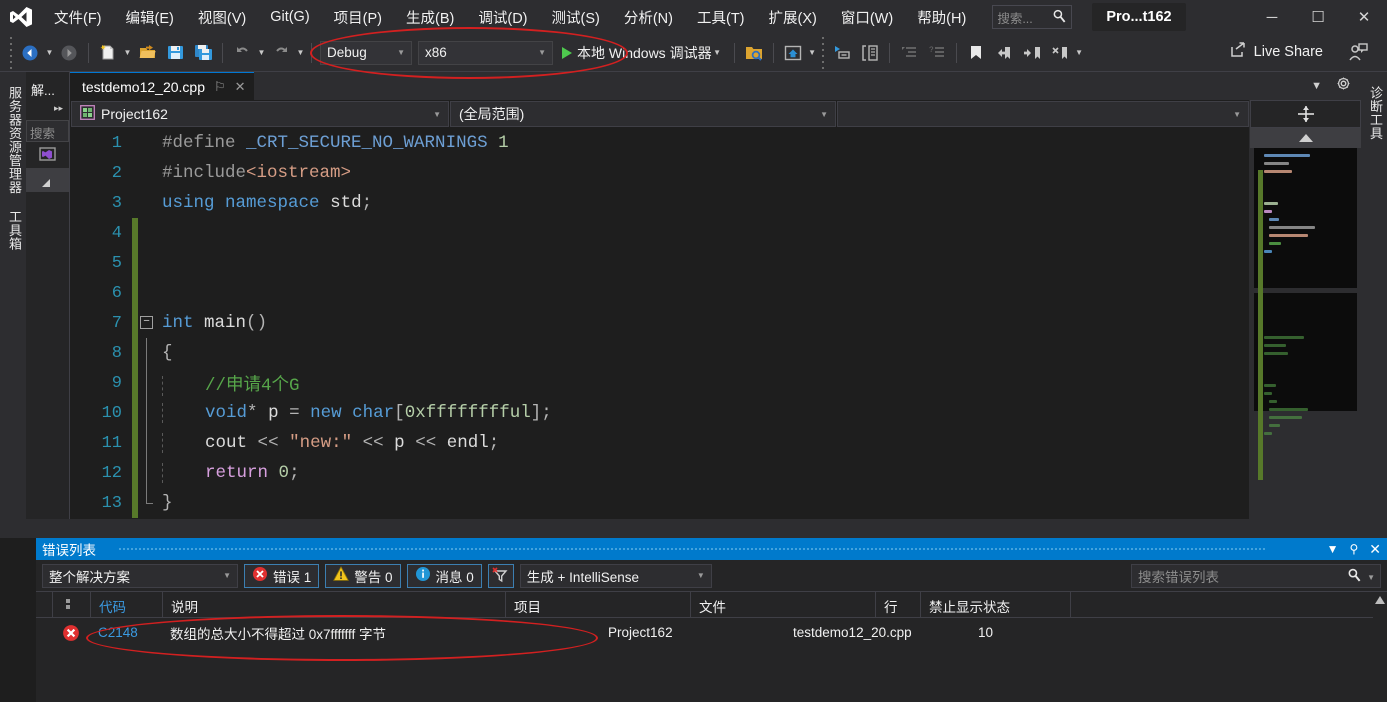 Image resolution: width=1387 pixels, height=702 pixels. I want to click on code-line: 7 − int main(), so click(659, 323).